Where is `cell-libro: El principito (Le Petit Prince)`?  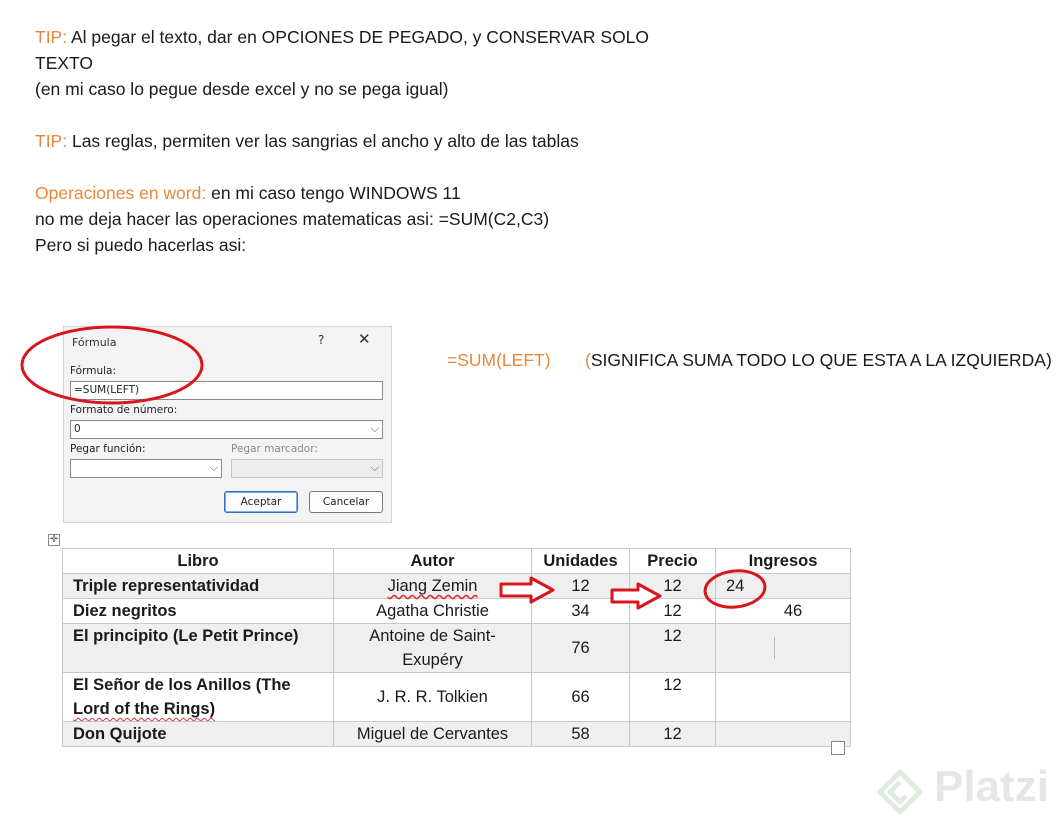
cell-libro: El principito (Le Petit Prince) is located at coordinates (198, 648).